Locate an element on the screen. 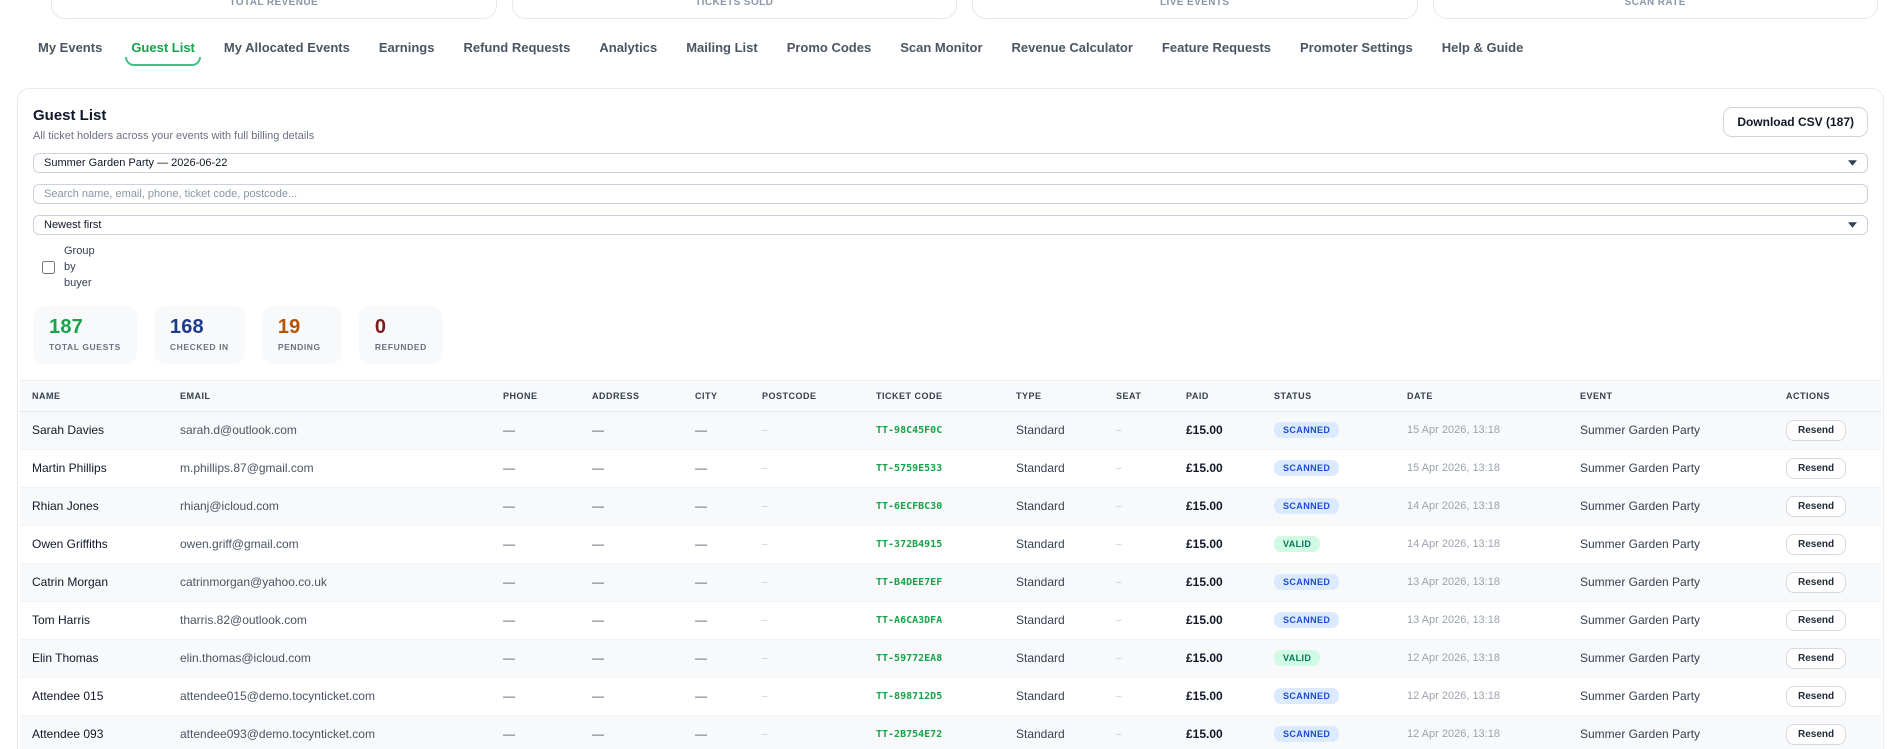  nav-tab: Earnings is located at coordinates (407, 48).